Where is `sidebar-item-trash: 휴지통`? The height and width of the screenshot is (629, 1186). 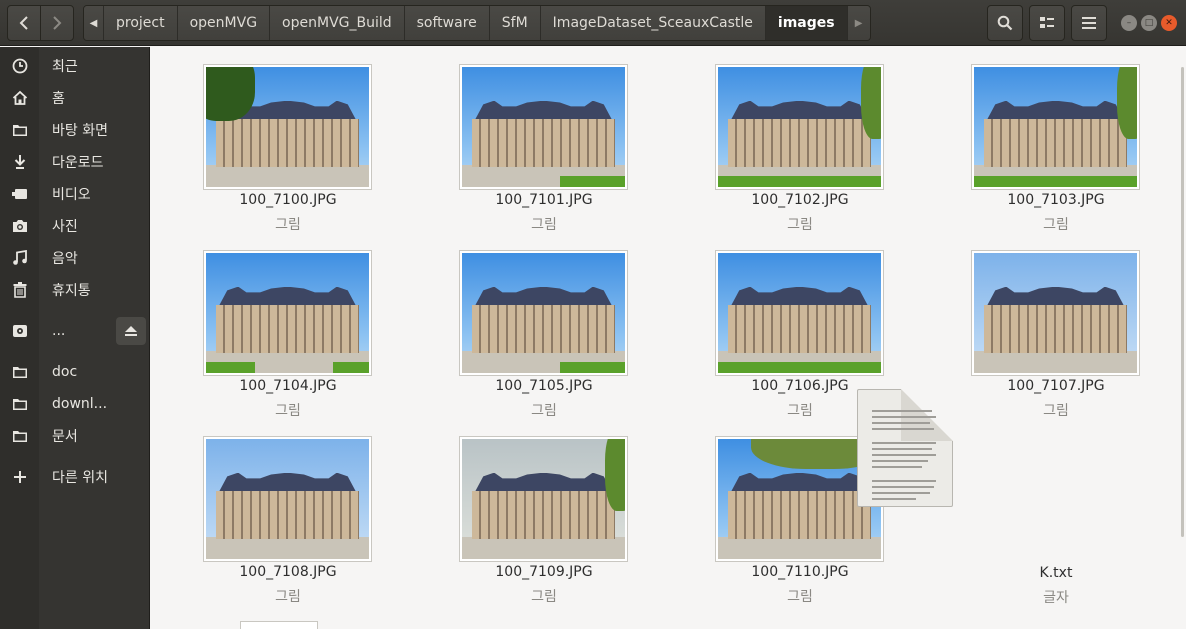 sidebar-item-trash: 휴지통 is located at coordinates (75, 290).